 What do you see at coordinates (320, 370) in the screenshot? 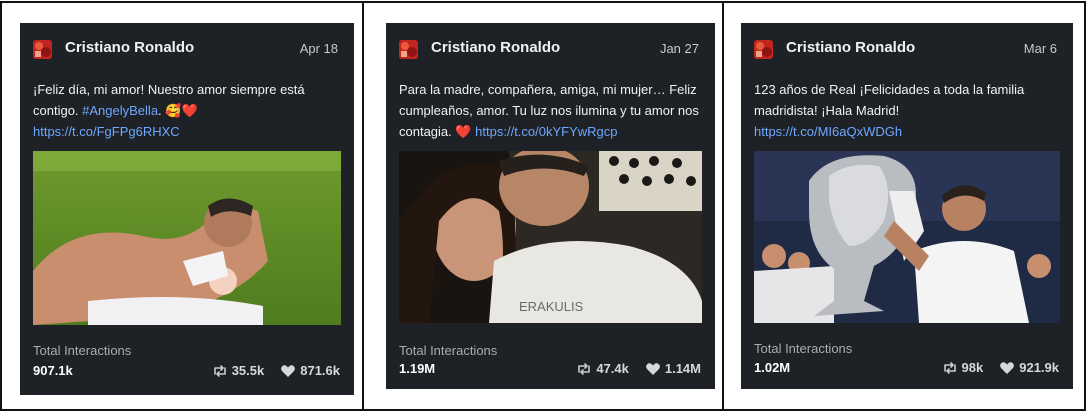
I see `like-count: 871.6k` at bounding box center [320, 370].